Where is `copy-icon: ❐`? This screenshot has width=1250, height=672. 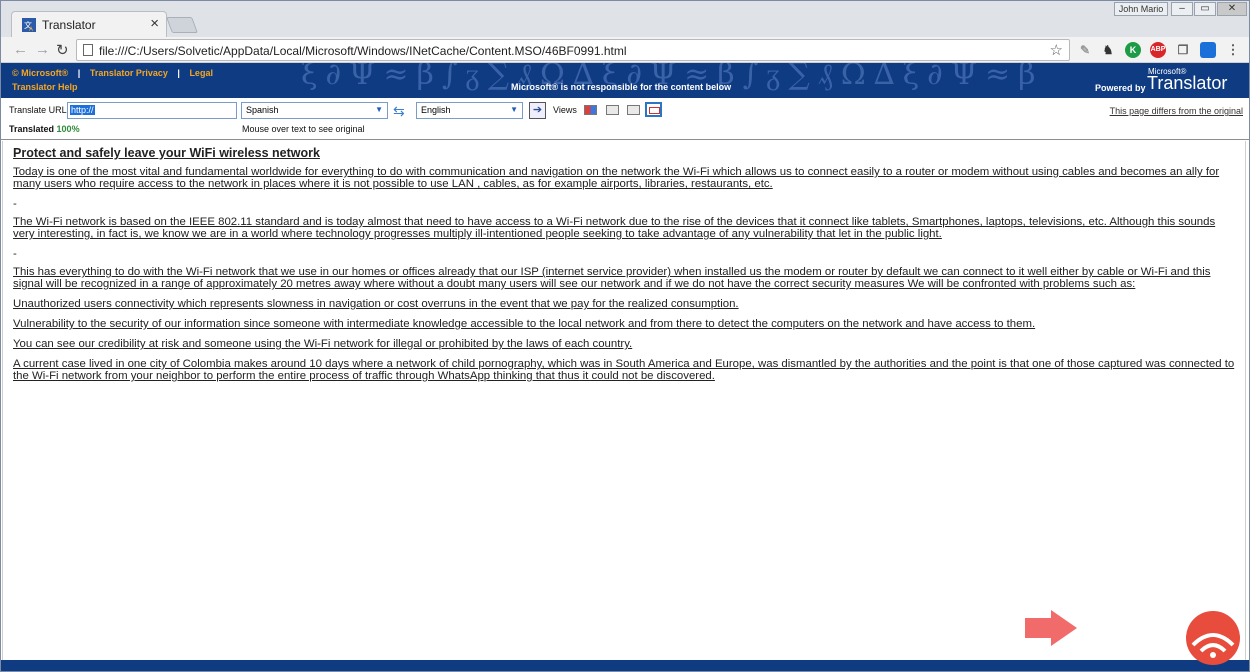
copy-icon: ❐ is located at coordinates (1183, 50).